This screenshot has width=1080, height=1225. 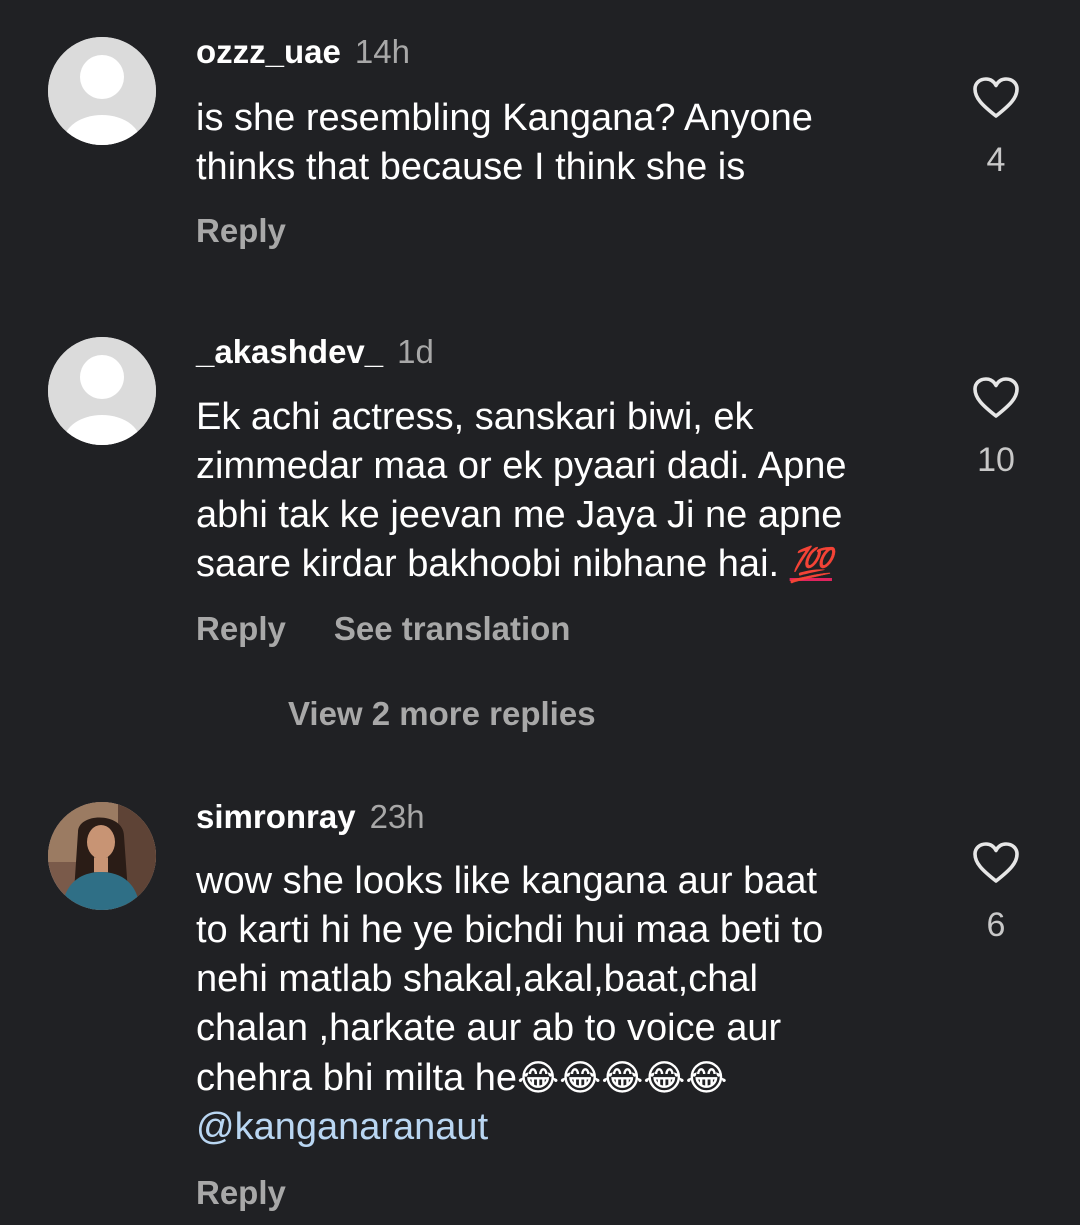 I want to click on comment-time: 23h, so click(x=397, y=816).